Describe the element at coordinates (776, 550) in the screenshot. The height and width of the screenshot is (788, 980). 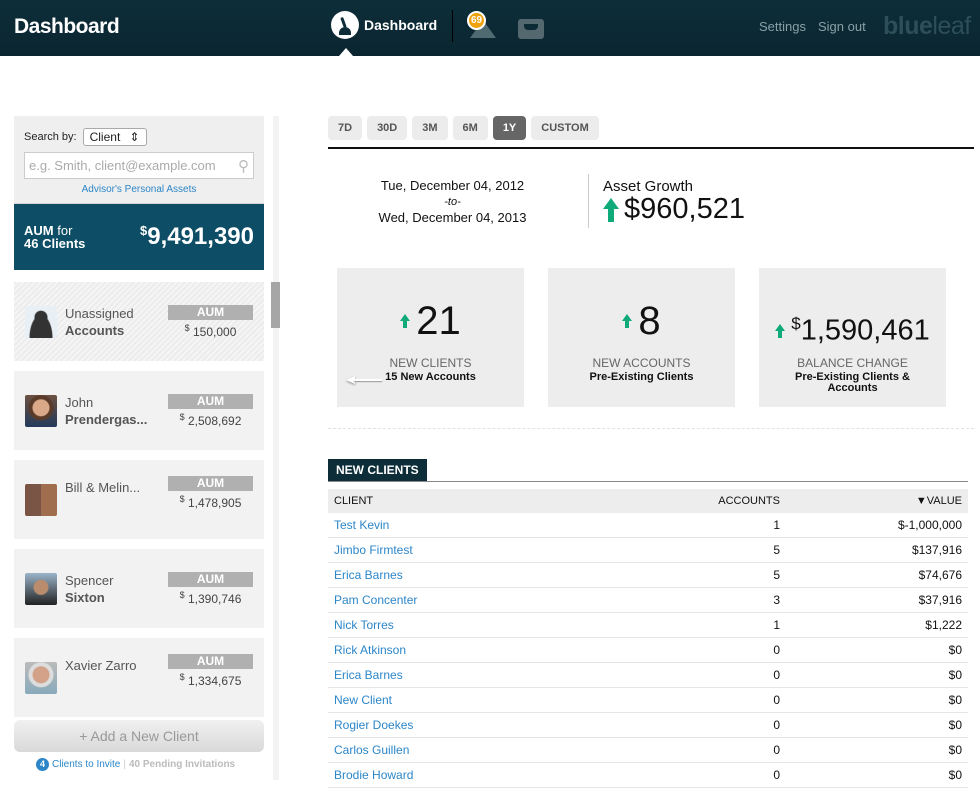
I see `accounts-cell: 5` at that location.